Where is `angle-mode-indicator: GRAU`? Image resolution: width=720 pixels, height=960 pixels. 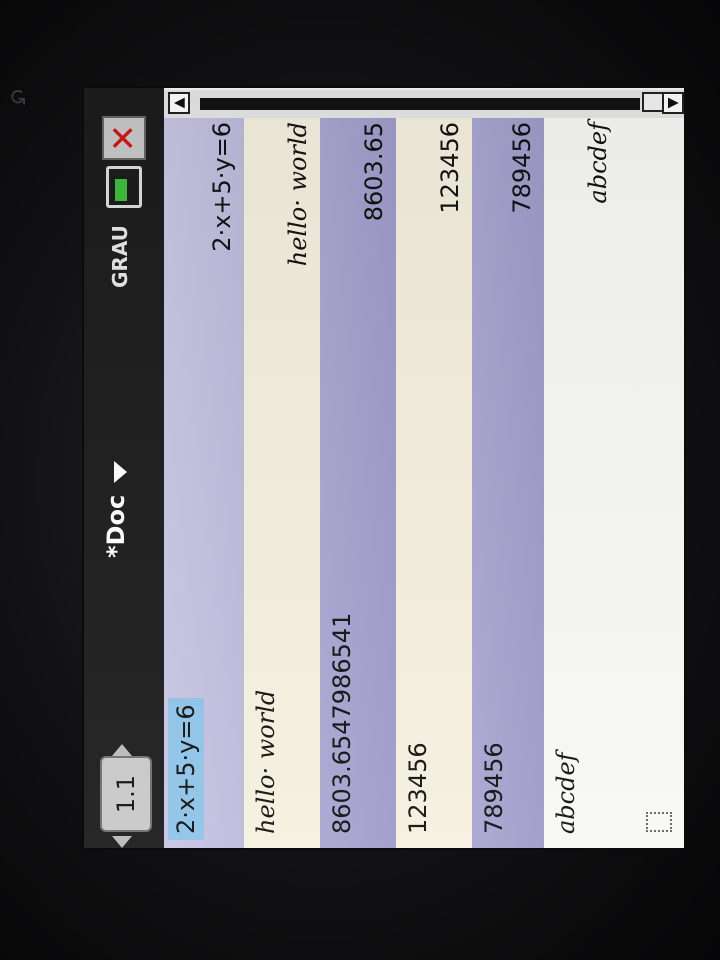
angle-mode-indicator: GRAU is located at coordinates (120, 256).